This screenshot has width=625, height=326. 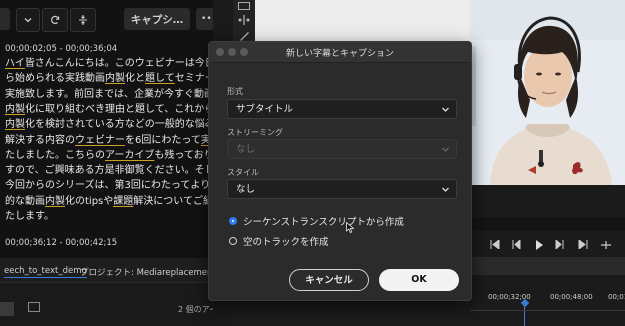 I want to click on style-select: なし, so click(x=342, y=189).